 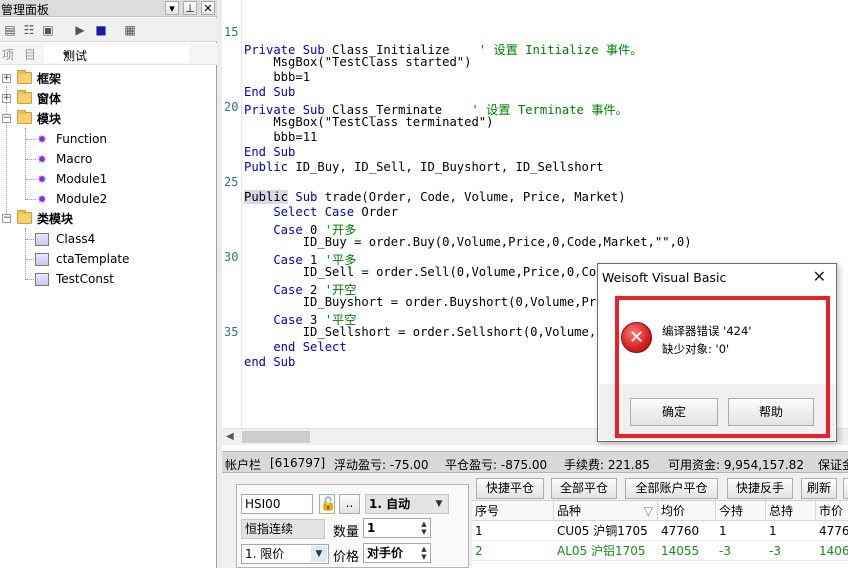 I want to click on tree-item-module: ✸ Module2, so click(x=119, y=199).